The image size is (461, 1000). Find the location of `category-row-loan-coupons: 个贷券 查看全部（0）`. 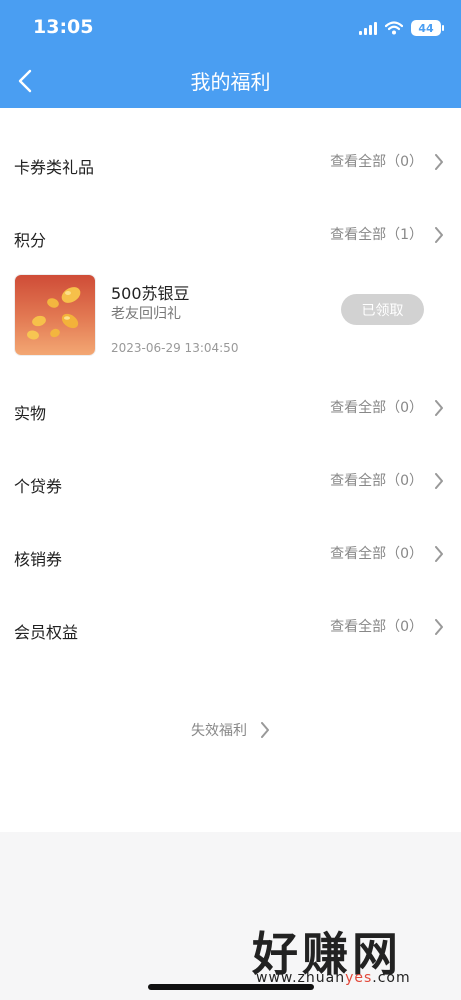

category-row-loan-coupons: 个贷券 查看全部（0） is located at coordinates (230, 487).